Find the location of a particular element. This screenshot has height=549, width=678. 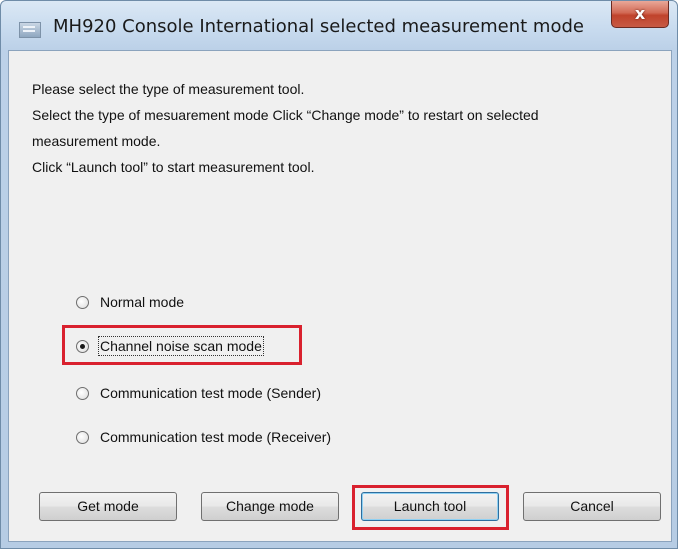

radio-communication-test-receiver: Communication test mode (Receiver) is located at coordinates (203, 437).